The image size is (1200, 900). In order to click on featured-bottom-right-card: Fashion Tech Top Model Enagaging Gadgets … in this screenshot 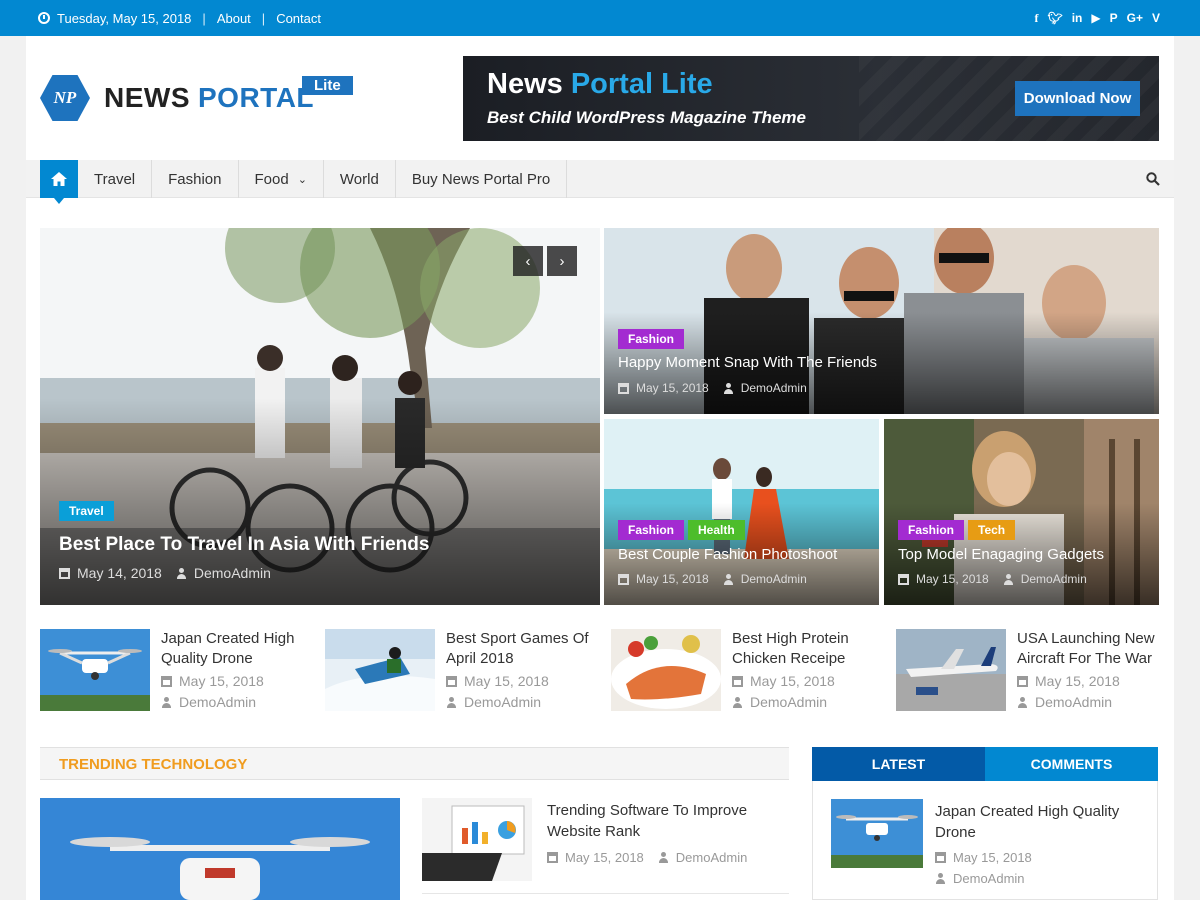, I will do `click(1021, 512)`.